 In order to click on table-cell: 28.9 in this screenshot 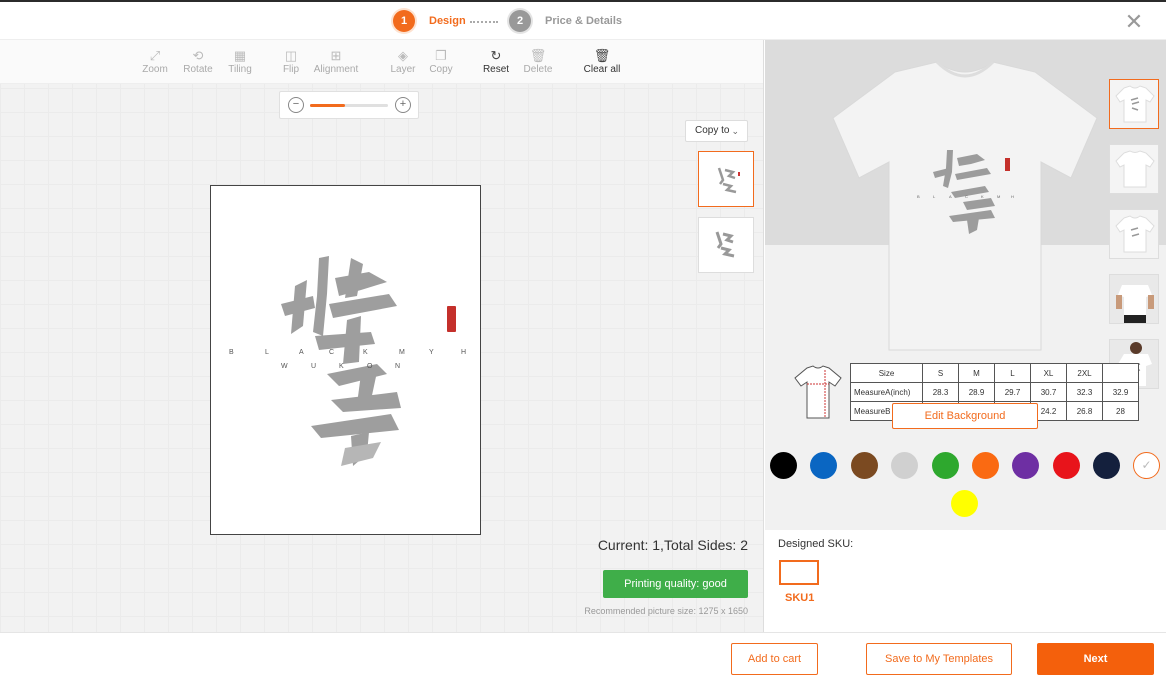, I will do `click(976, 392)`.